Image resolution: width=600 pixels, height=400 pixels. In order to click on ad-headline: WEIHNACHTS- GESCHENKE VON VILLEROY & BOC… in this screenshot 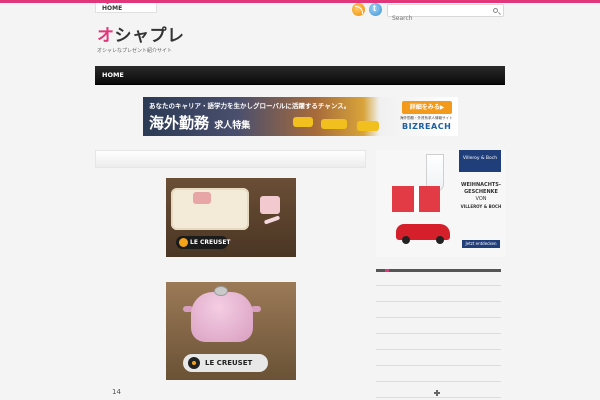, I will do `click(481, 196)`.